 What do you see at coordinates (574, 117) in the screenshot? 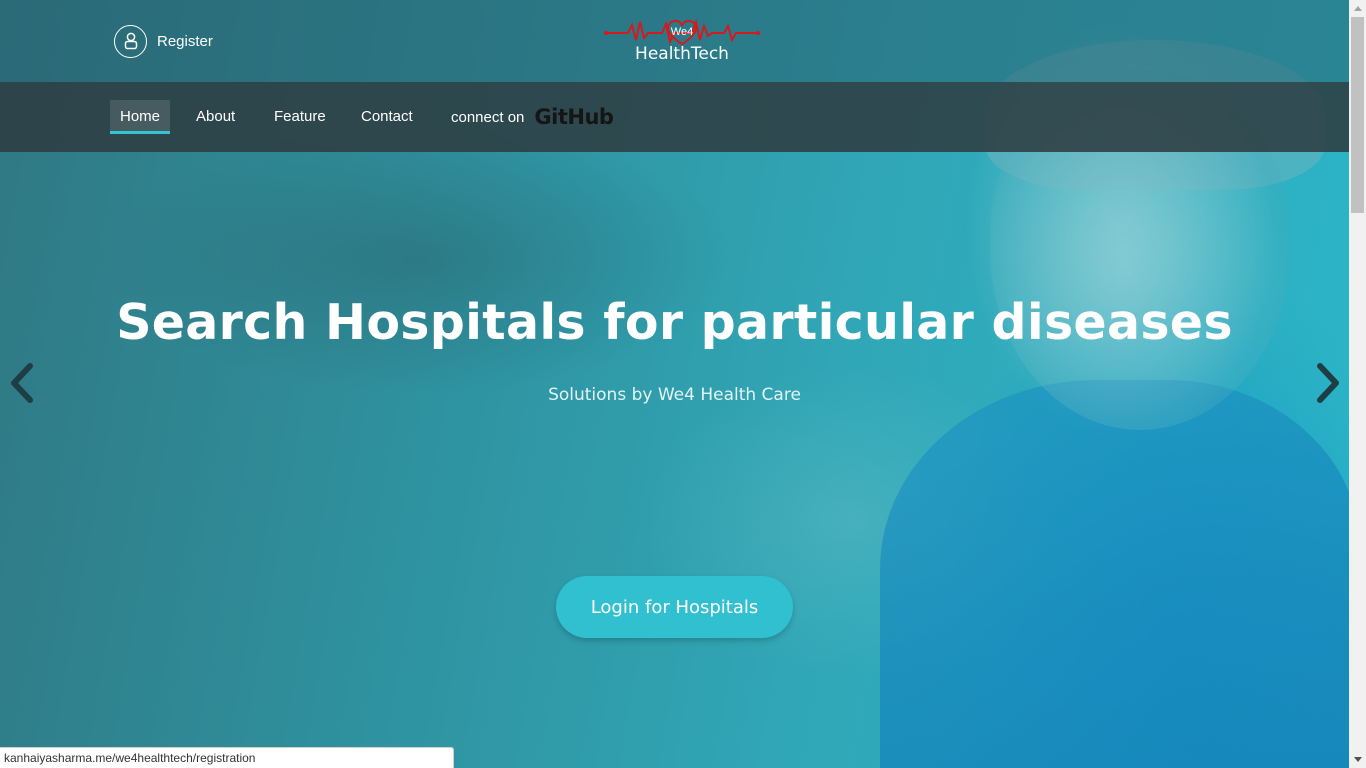
I see `github-logo-icon: GitHub` at bounding box center [574, 117].